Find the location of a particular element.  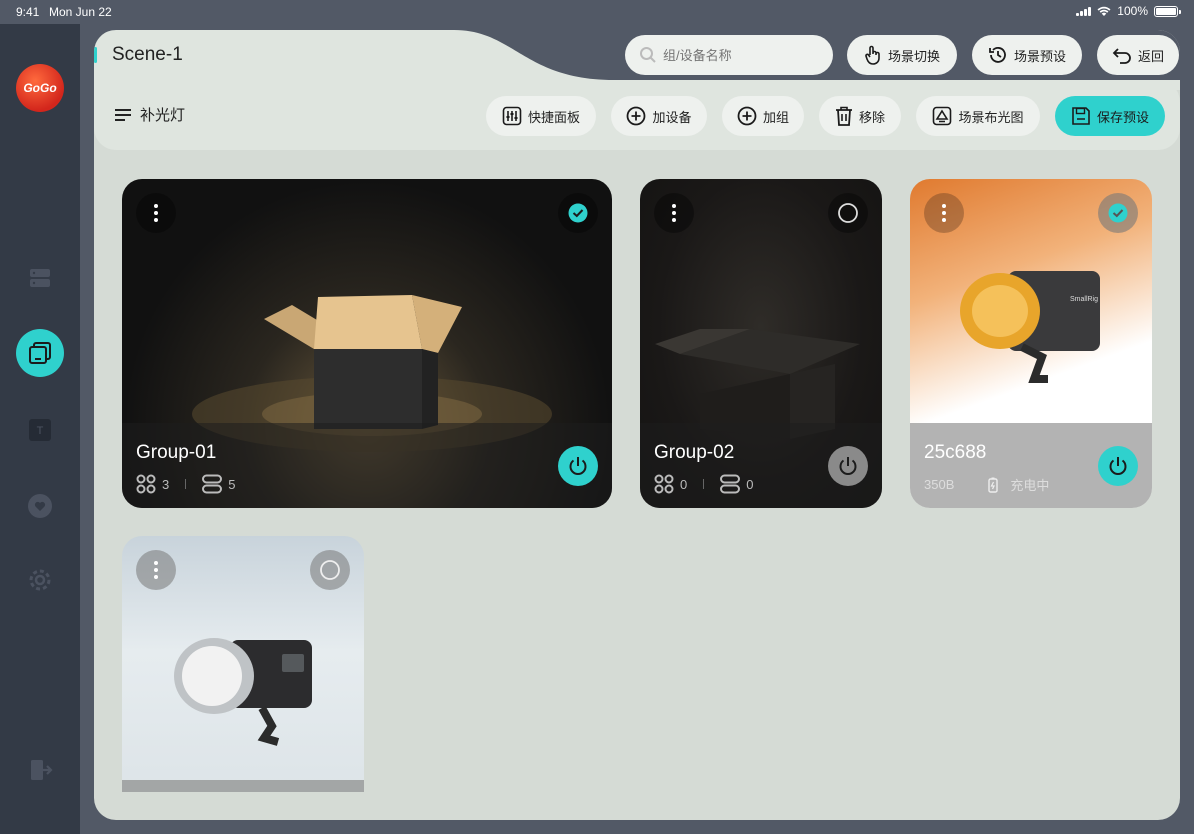

device-card: SmallRig 25c688 350B 充电中 is located at coordinates (1031, 343).